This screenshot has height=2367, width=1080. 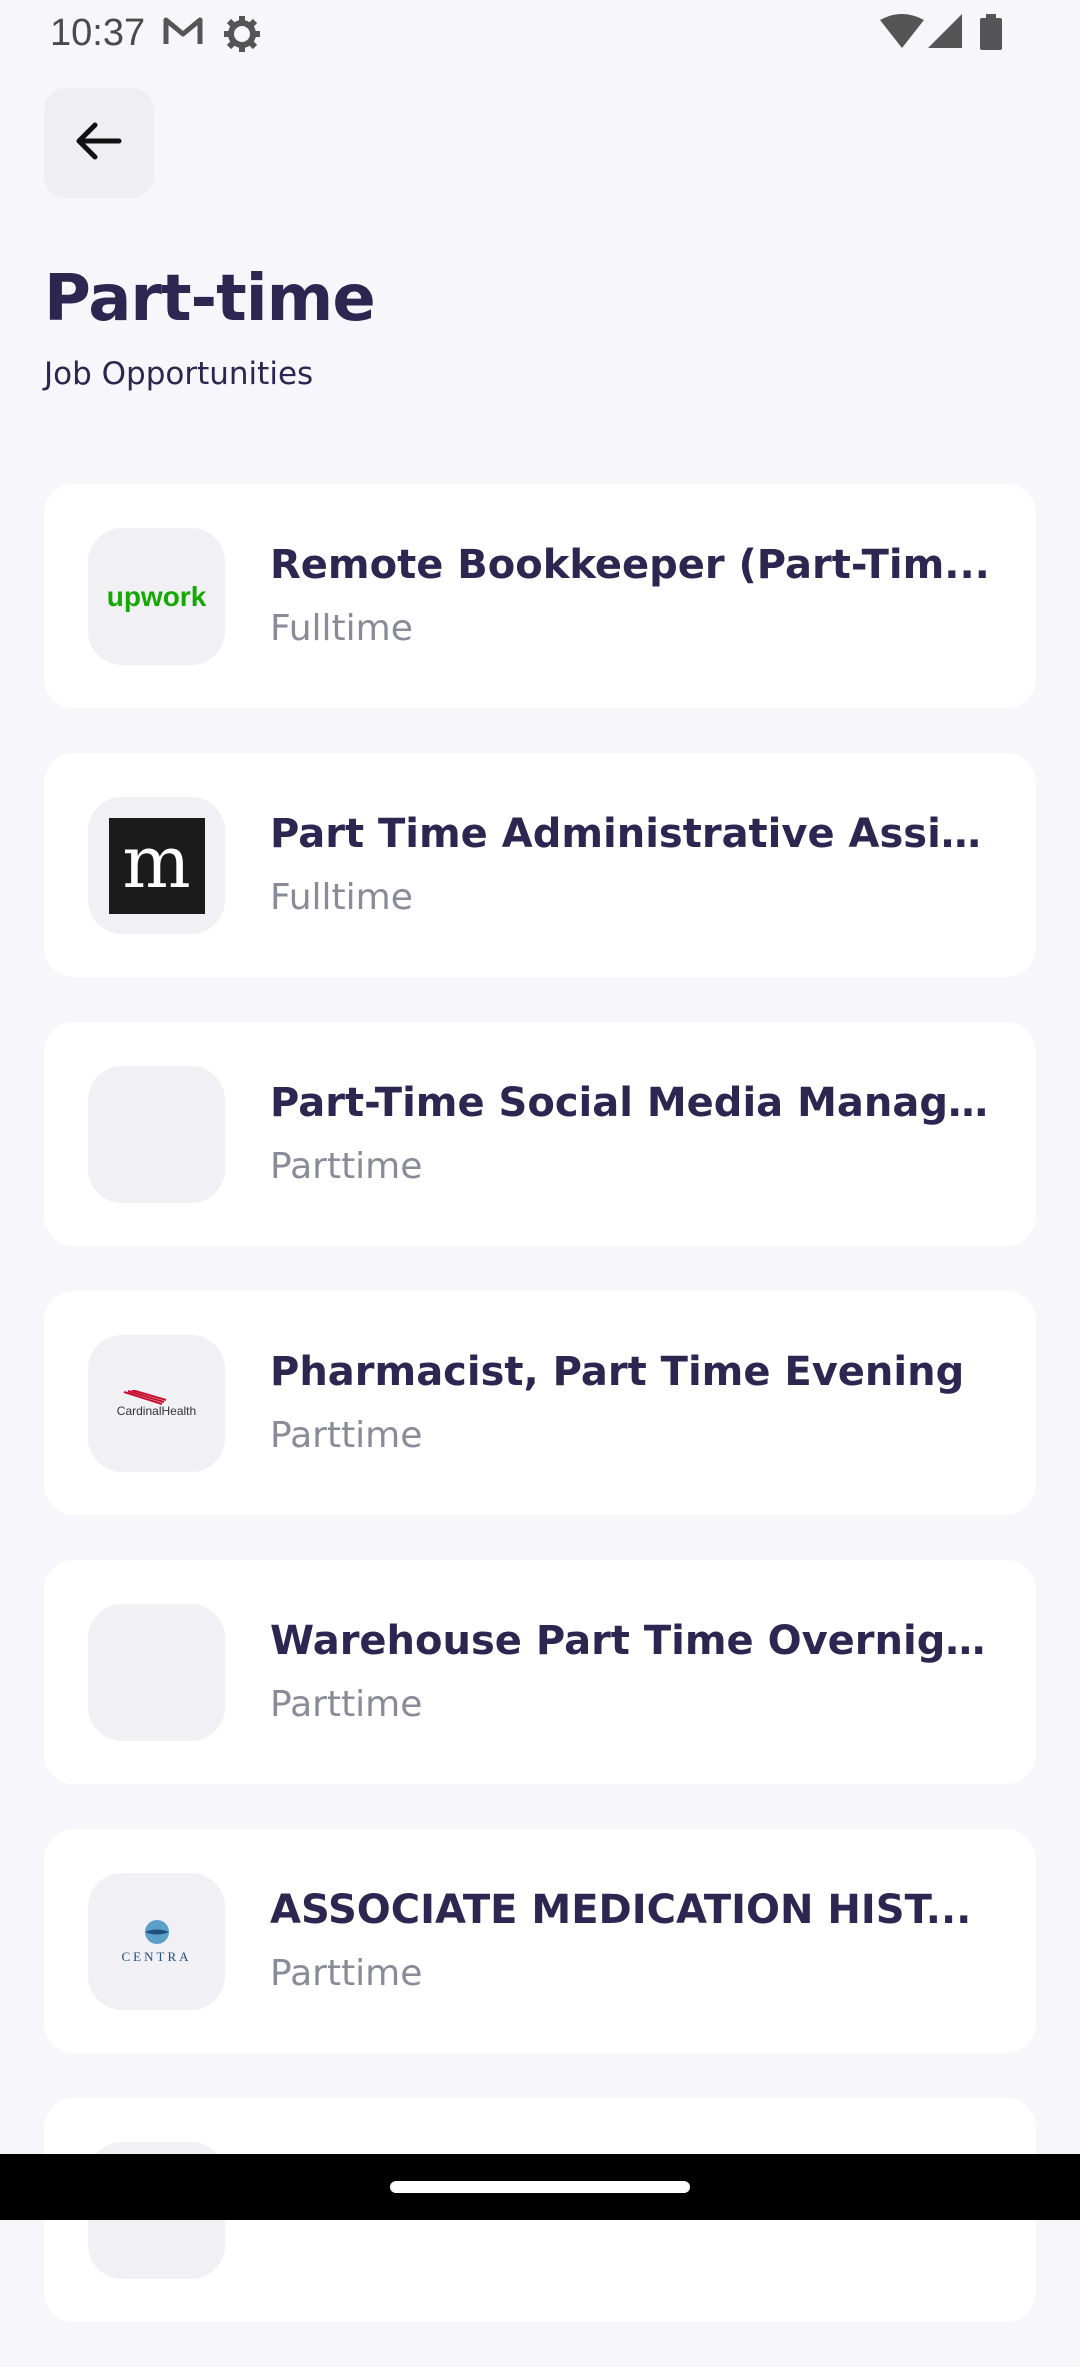 I want to click on upwork-logo: upwork, so click(x=156, y=596).